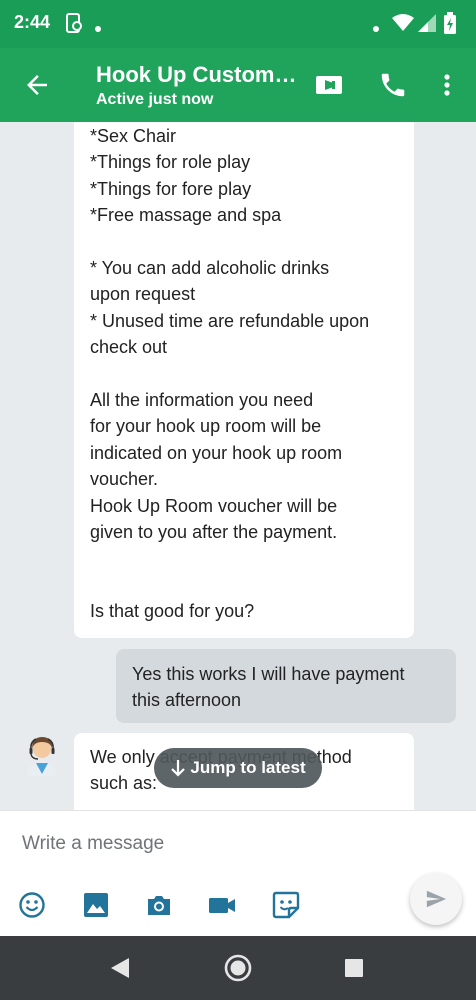 The image size is (476, 1000). Describe the element at coordinates (159, 905) in the screenshot. I see `camera-icon` at that location.